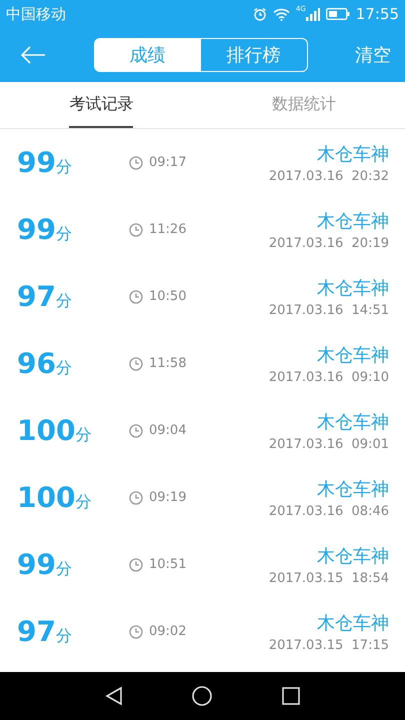 The width and height of the screenshot is (405, 720). Describe the element at coordinates (328, 377) in the screenshot. I see `exam-date: 2017.03.16 09:10` at that location.